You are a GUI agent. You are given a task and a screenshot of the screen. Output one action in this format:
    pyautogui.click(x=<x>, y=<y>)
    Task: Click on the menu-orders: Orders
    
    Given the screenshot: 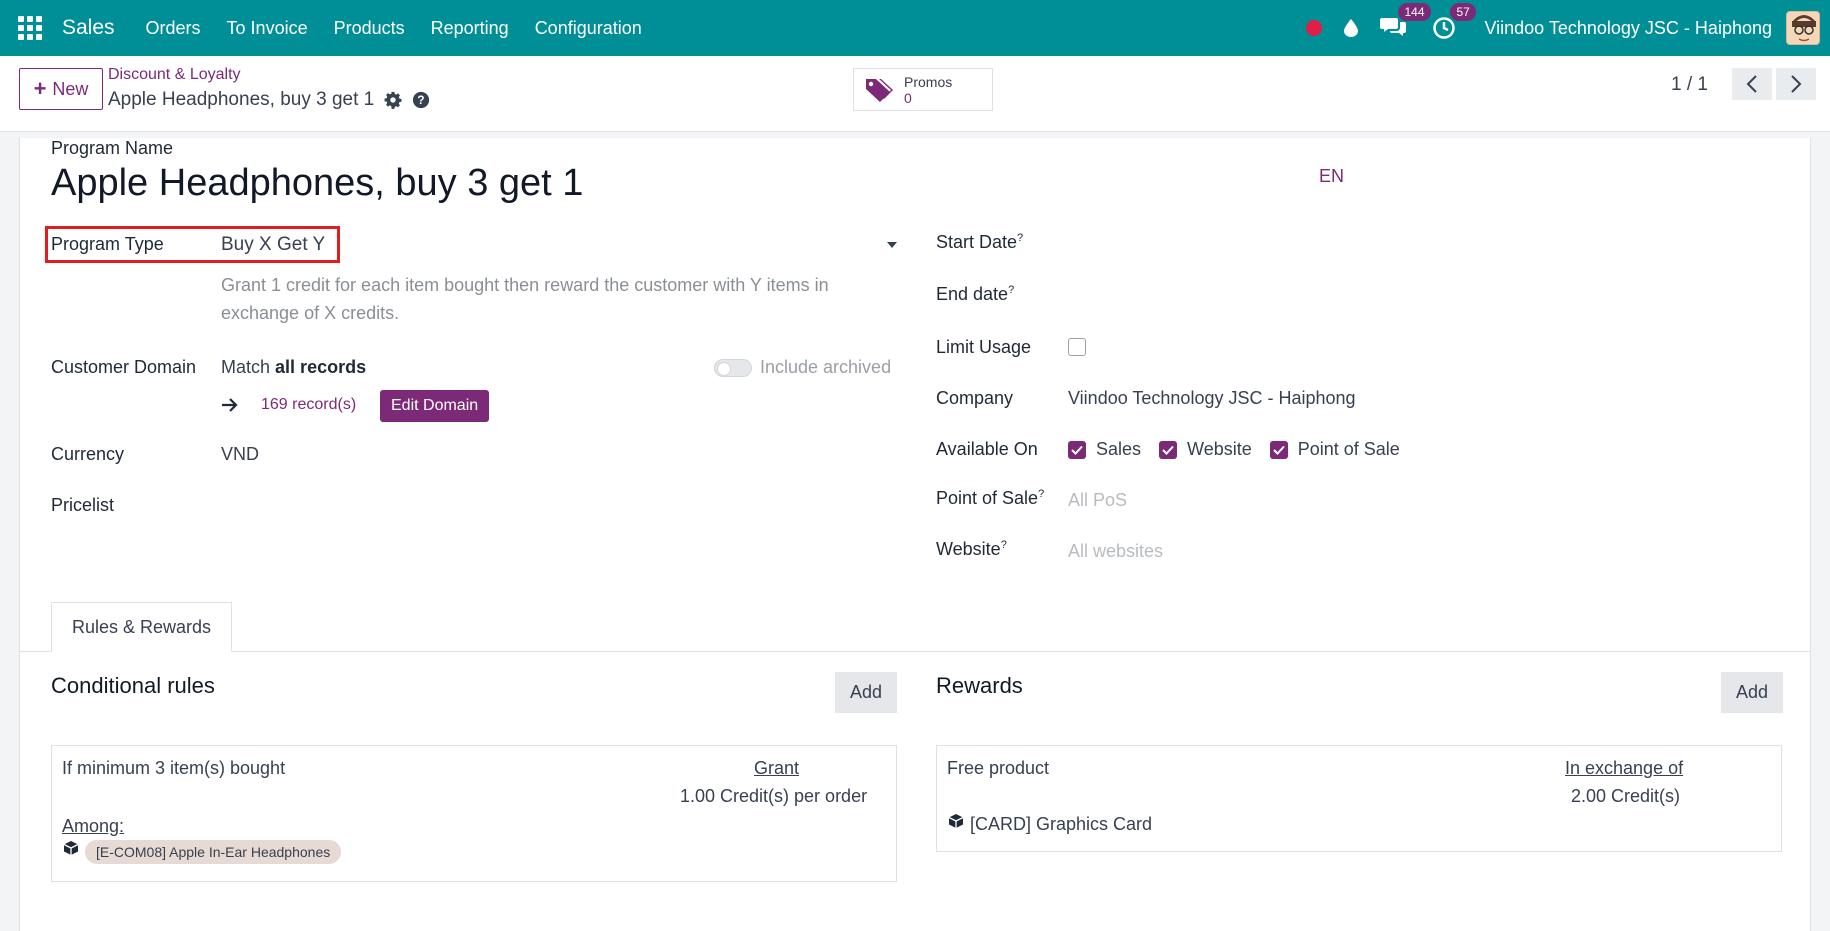 What is the action you would take?
    pyautogui.click(x=173, y=28)
    